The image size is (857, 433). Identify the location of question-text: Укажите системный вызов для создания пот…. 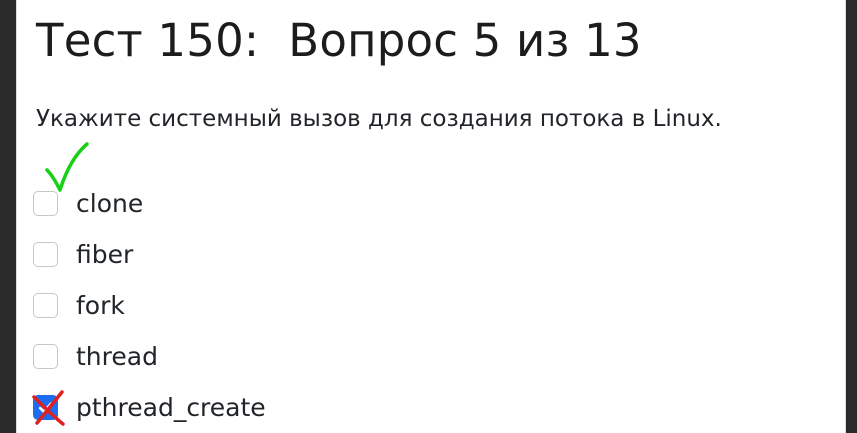
(379, 119).